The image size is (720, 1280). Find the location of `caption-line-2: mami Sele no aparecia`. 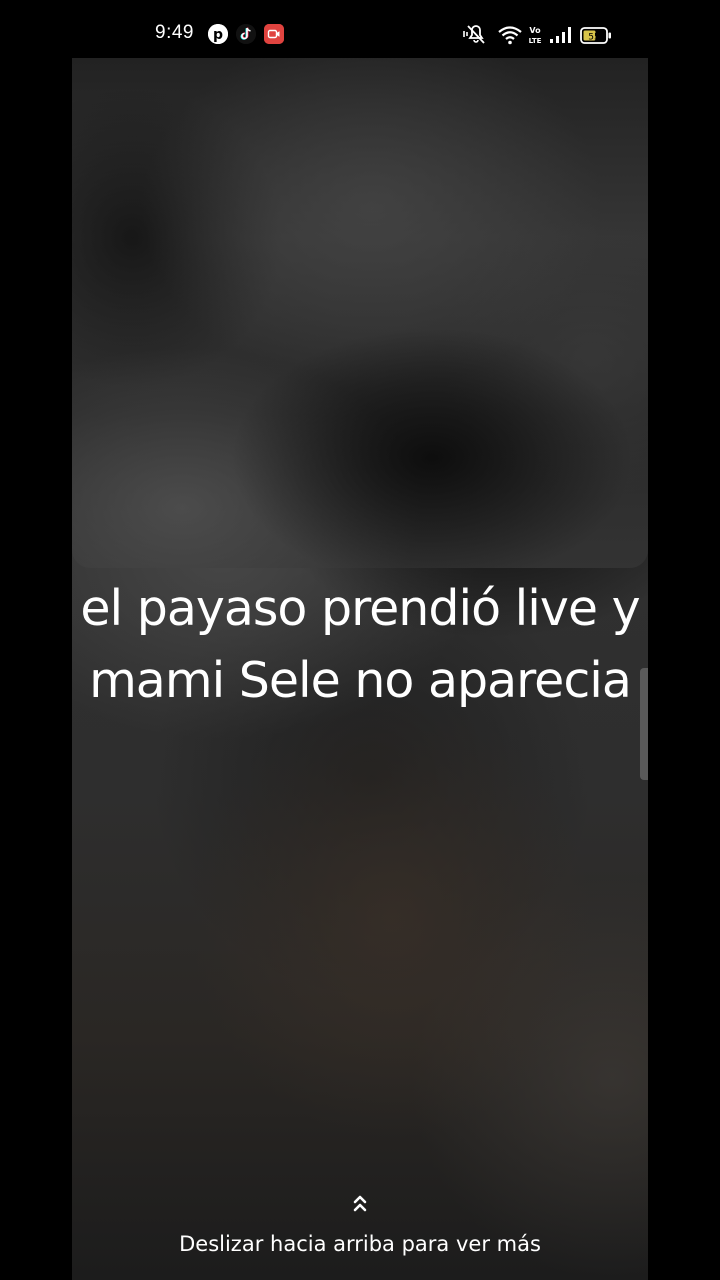

caption-line-2: mami Sele no aparecia is located at coordinates (360, 680).